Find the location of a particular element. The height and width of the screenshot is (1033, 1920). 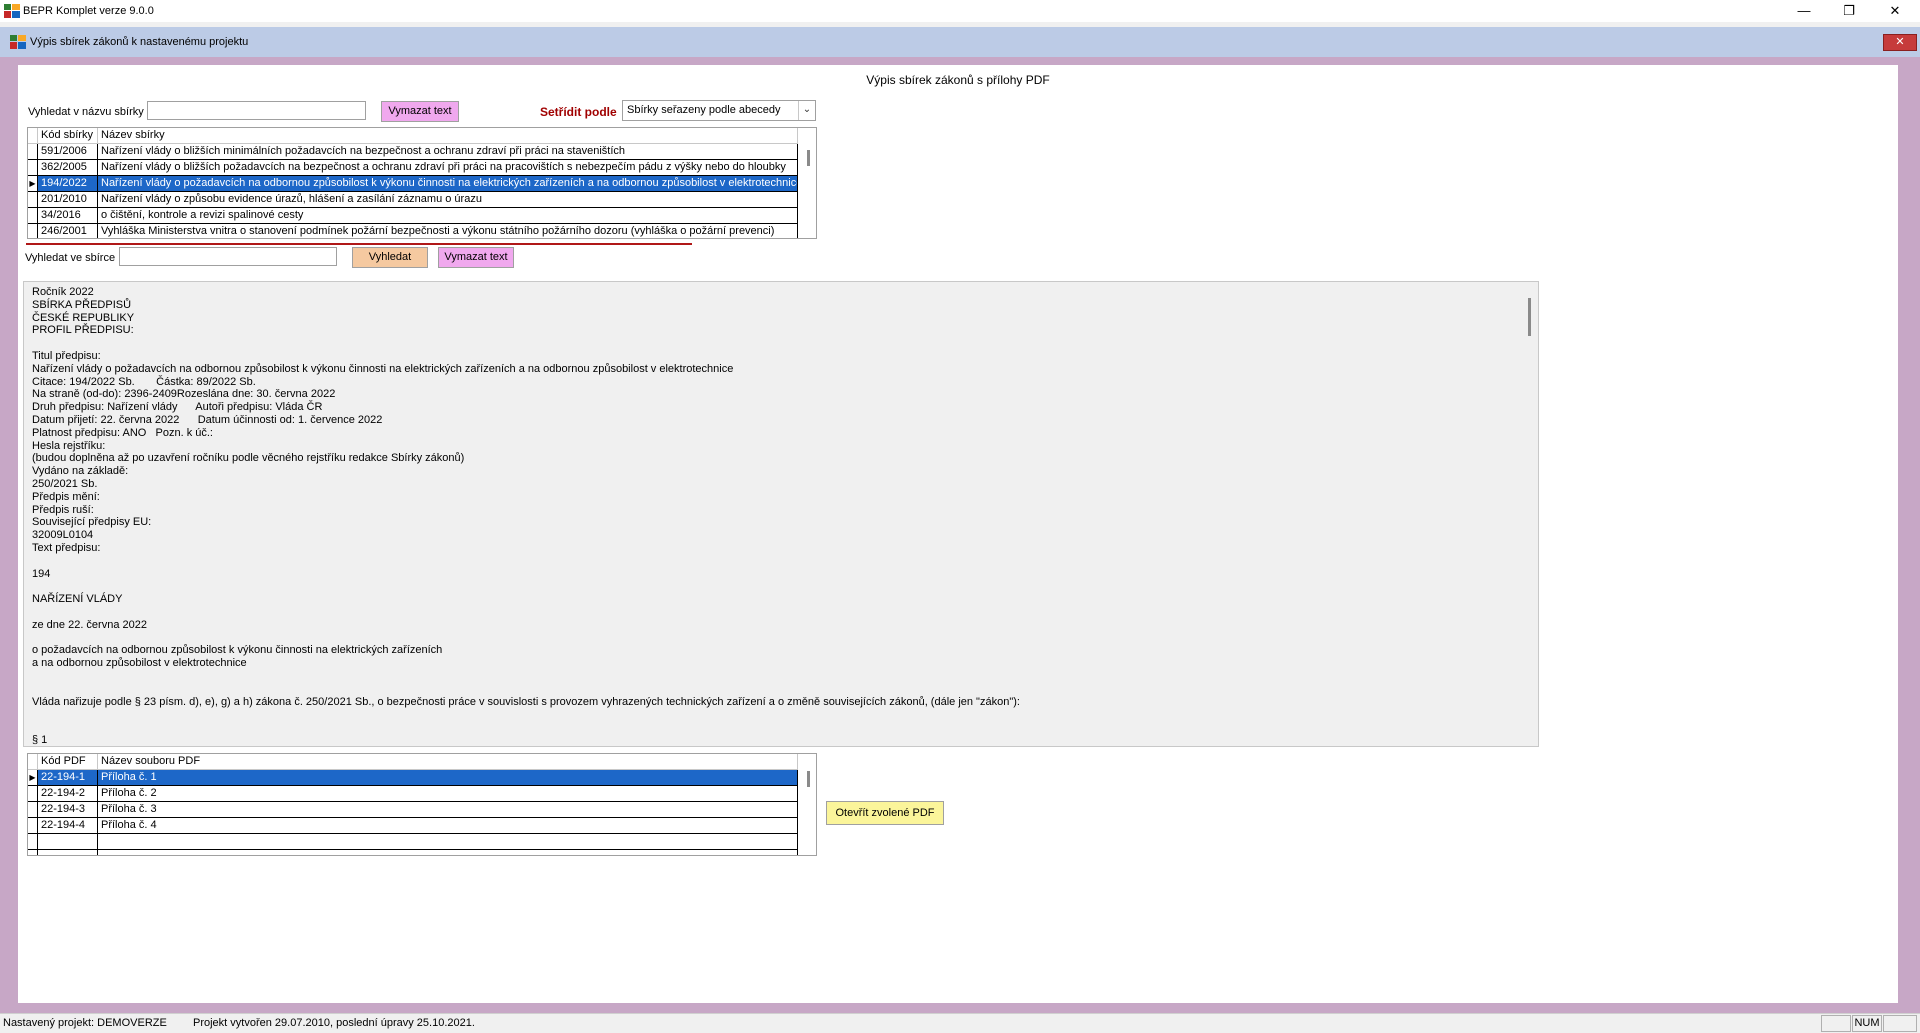

column-header-pdf-code: Kód PDF is located at coordinates (68, 762).